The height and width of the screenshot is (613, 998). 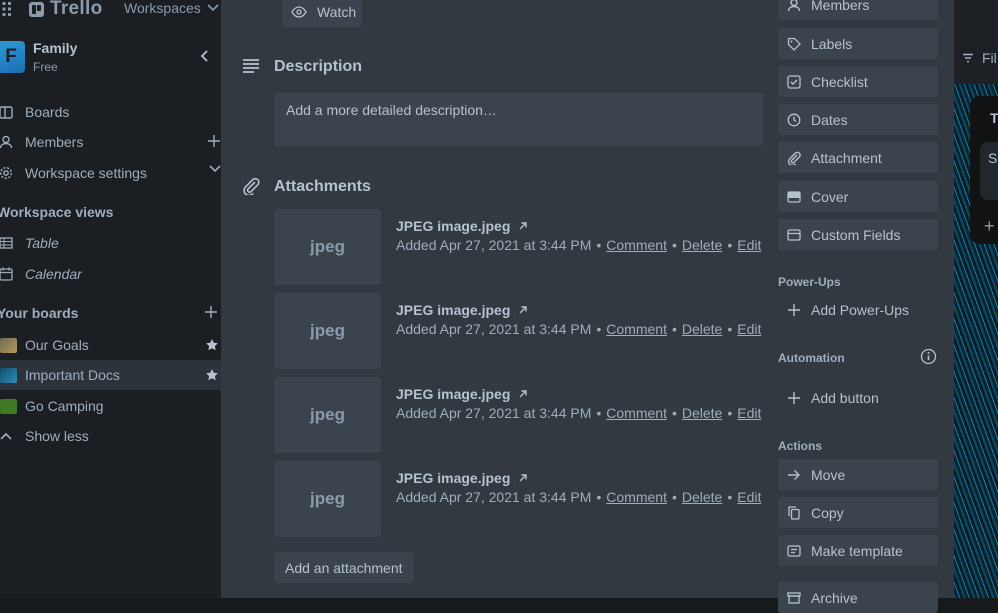 What do you see at coordinates (39, 313) in the screenshot?
I see `your-boards-heading: Your boards` at bounding box center [39, 313].